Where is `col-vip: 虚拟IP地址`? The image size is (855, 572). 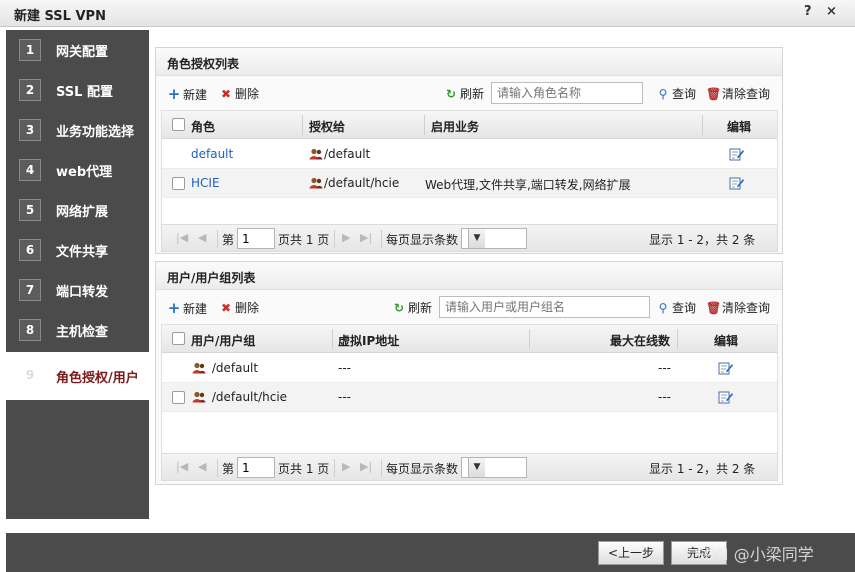 col-vip: 虚拟IP地址 is located at coordinates (369, 341).